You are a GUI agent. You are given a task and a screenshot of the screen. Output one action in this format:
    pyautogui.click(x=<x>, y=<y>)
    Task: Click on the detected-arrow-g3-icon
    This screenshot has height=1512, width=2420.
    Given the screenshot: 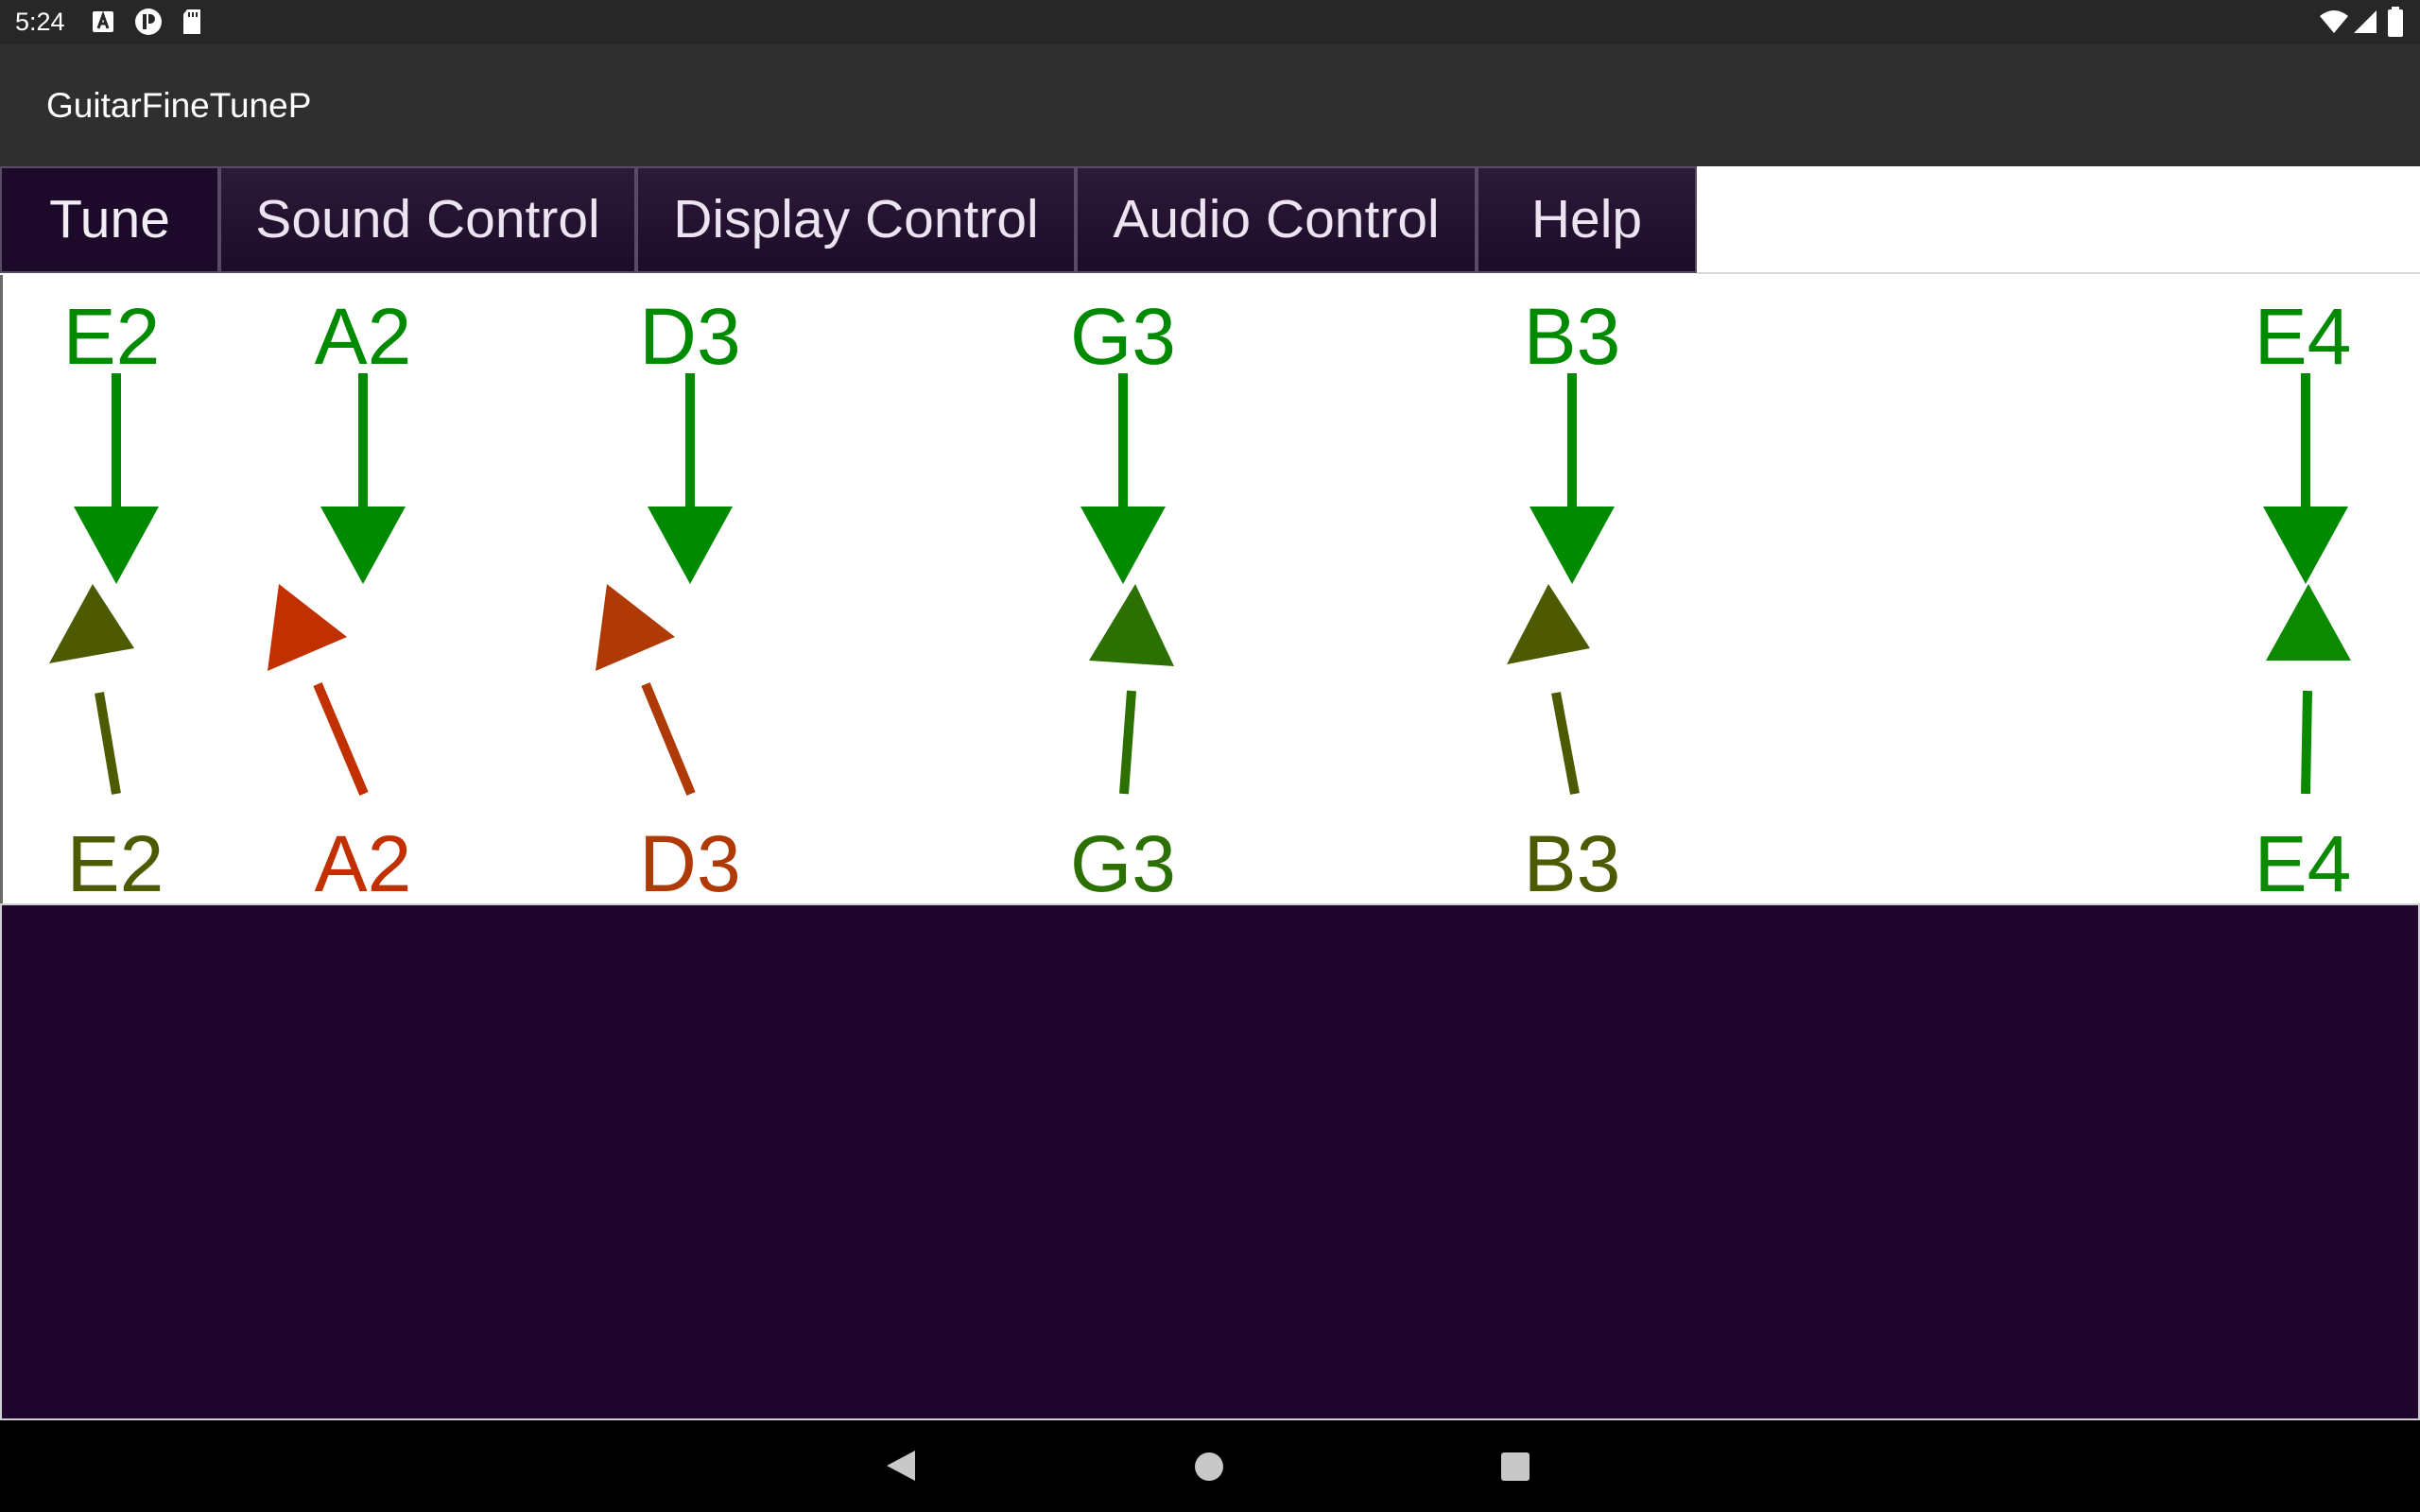 What is the action you would take?
    pyautogui.click(x=1131, y=689)
    